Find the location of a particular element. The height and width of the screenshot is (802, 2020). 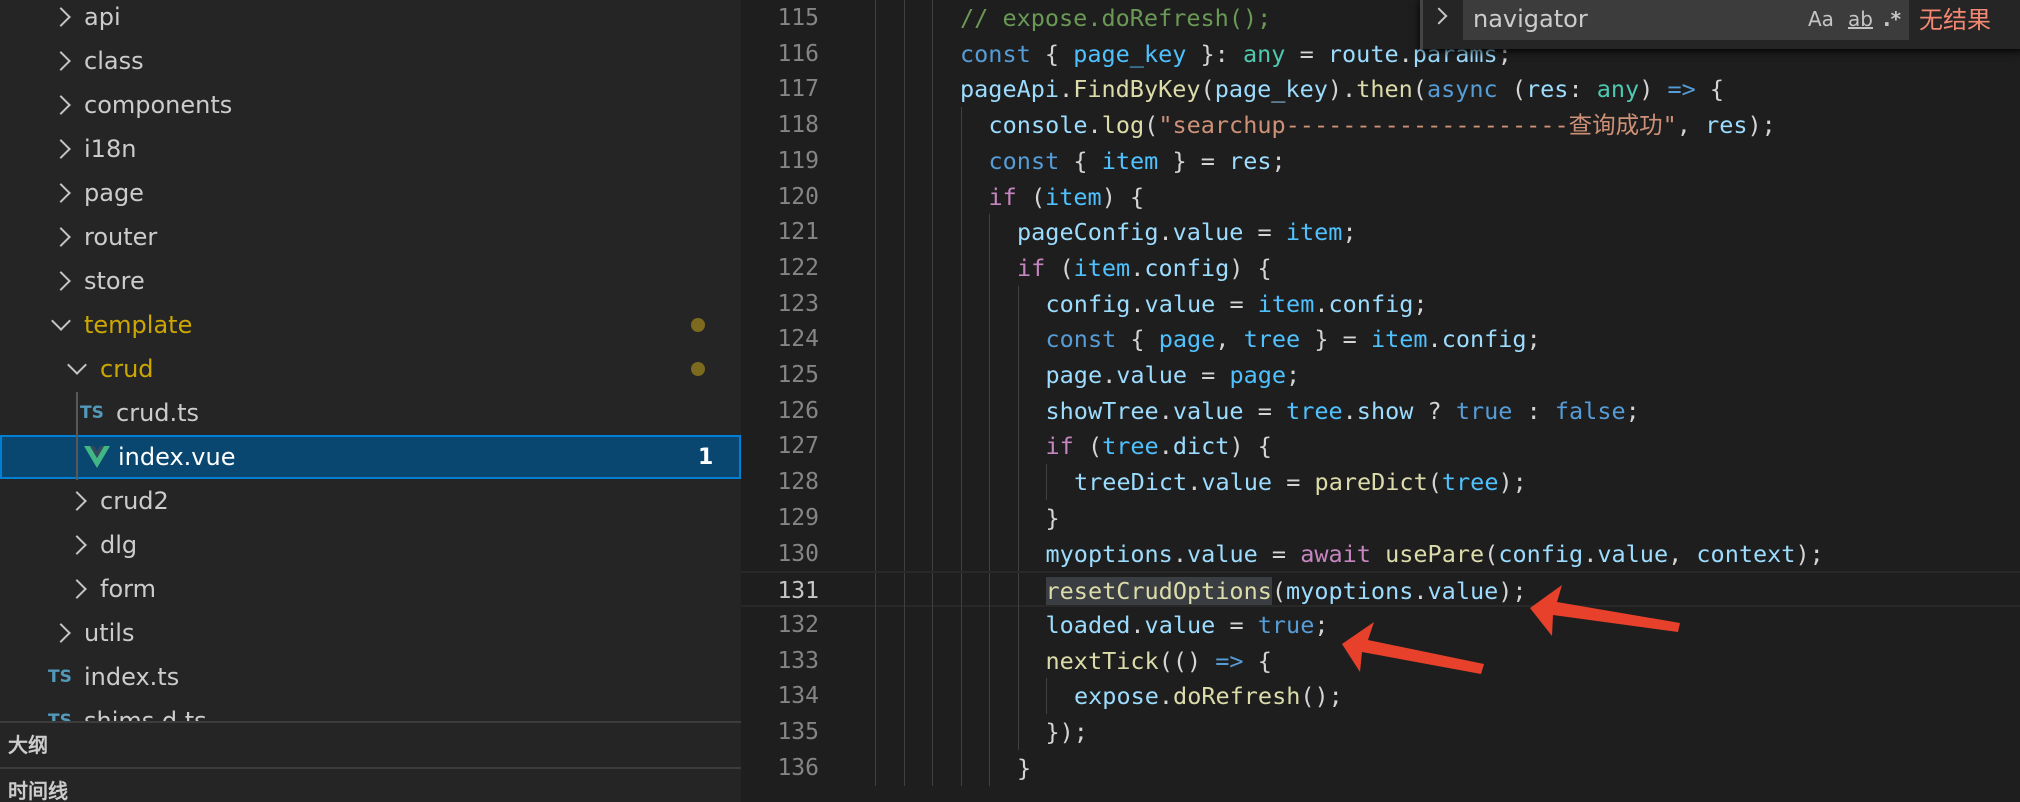

code-token: ) { is located at coordinates (1123, 196).